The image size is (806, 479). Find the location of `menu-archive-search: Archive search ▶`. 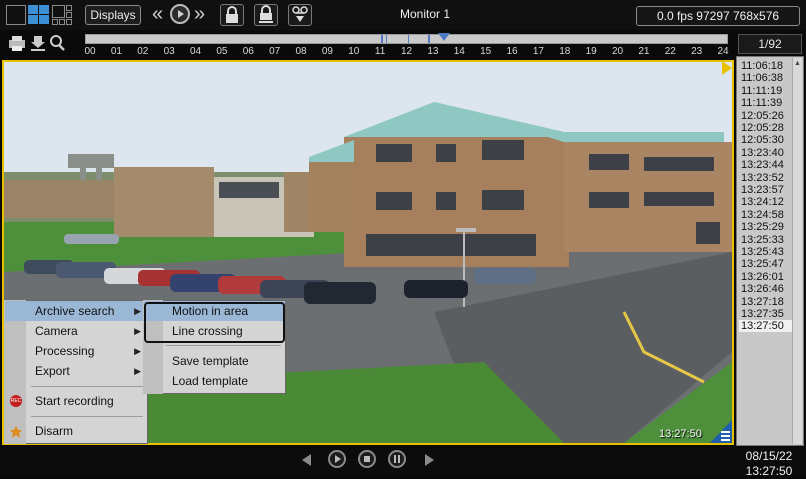

menu-archive-search: Archive search ▶ is located at coordinates (76, 311).